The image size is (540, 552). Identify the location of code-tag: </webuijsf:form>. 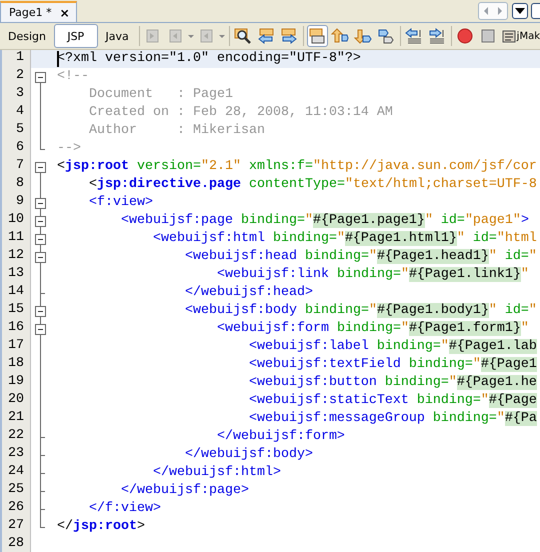
(201, 436).